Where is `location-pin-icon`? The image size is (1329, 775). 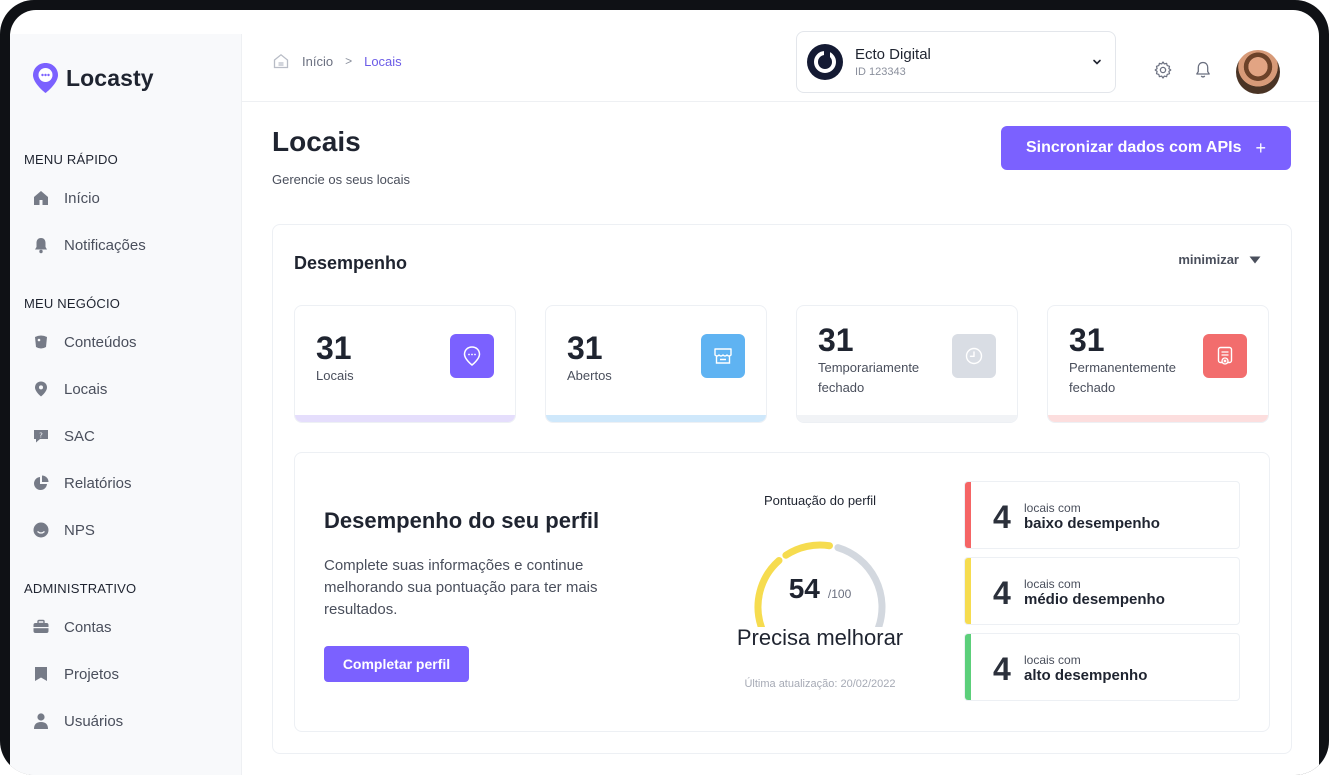 location-pin-icon is located at coordinates (41, 389).